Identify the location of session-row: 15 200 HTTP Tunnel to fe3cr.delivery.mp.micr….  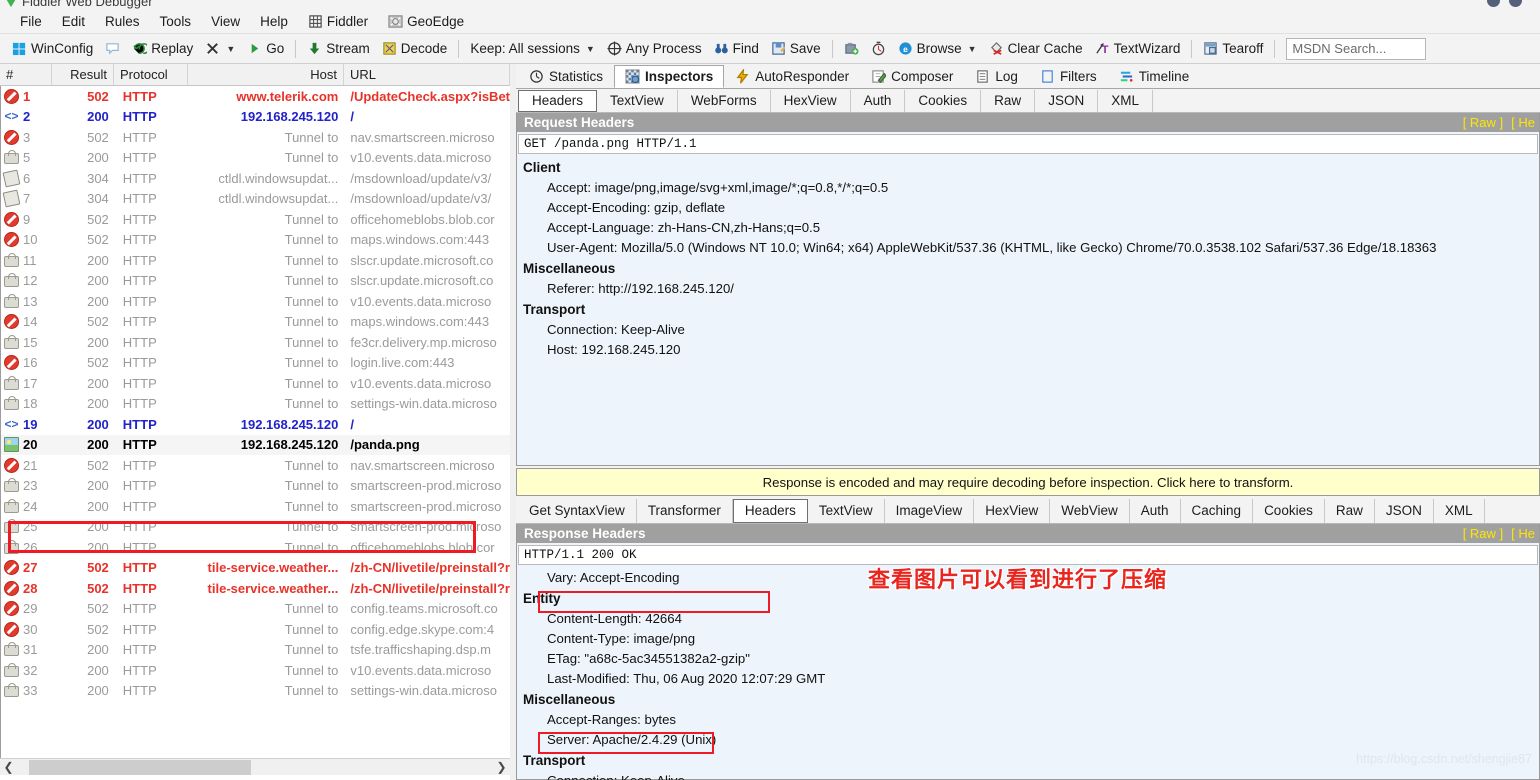
(255, 342).